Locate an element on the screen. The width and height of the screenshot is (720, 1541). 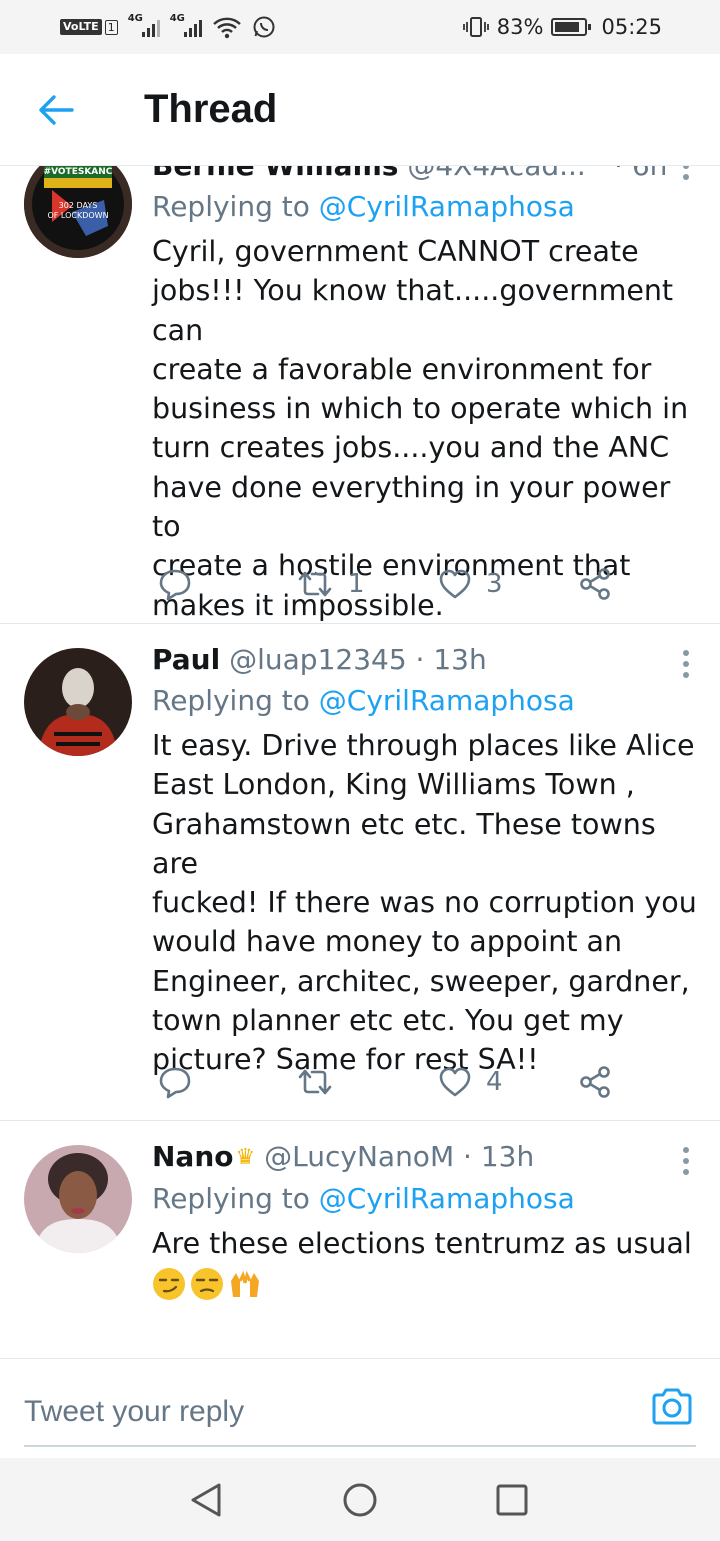
back-button is located at coordinates (56, 110).